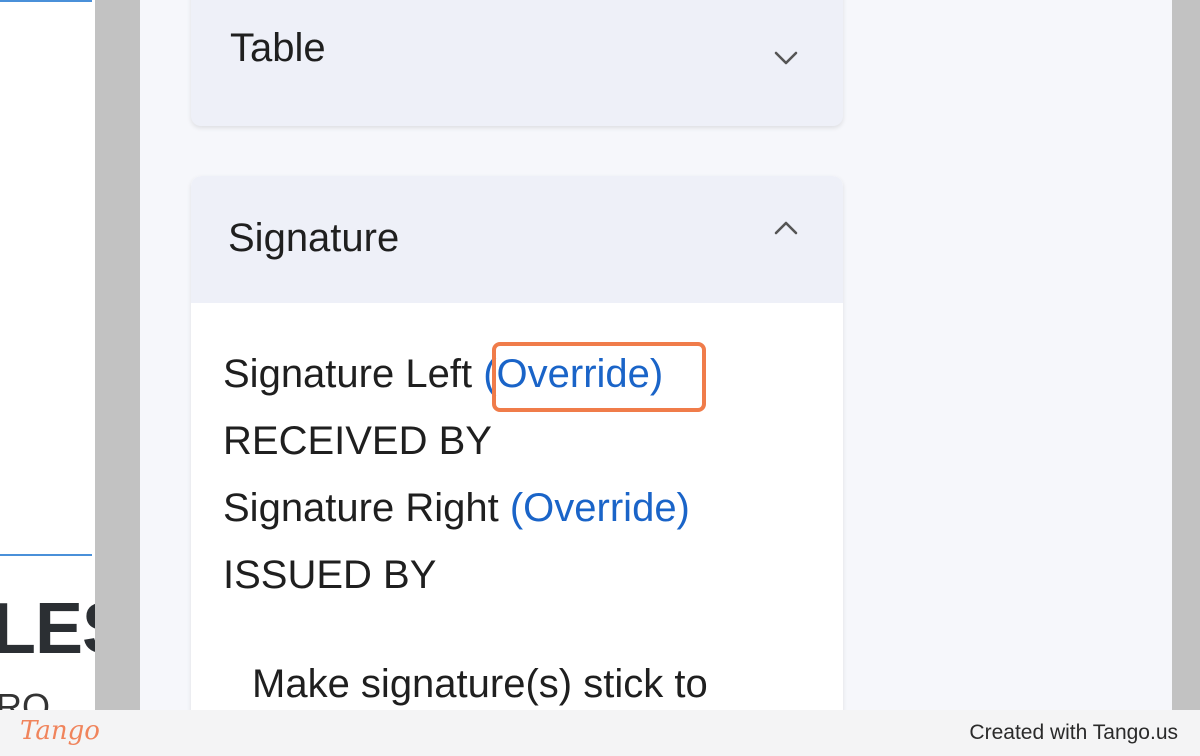 The image size is (1200, 756). I want to click on chevron-up-icon, so click(786, 228).